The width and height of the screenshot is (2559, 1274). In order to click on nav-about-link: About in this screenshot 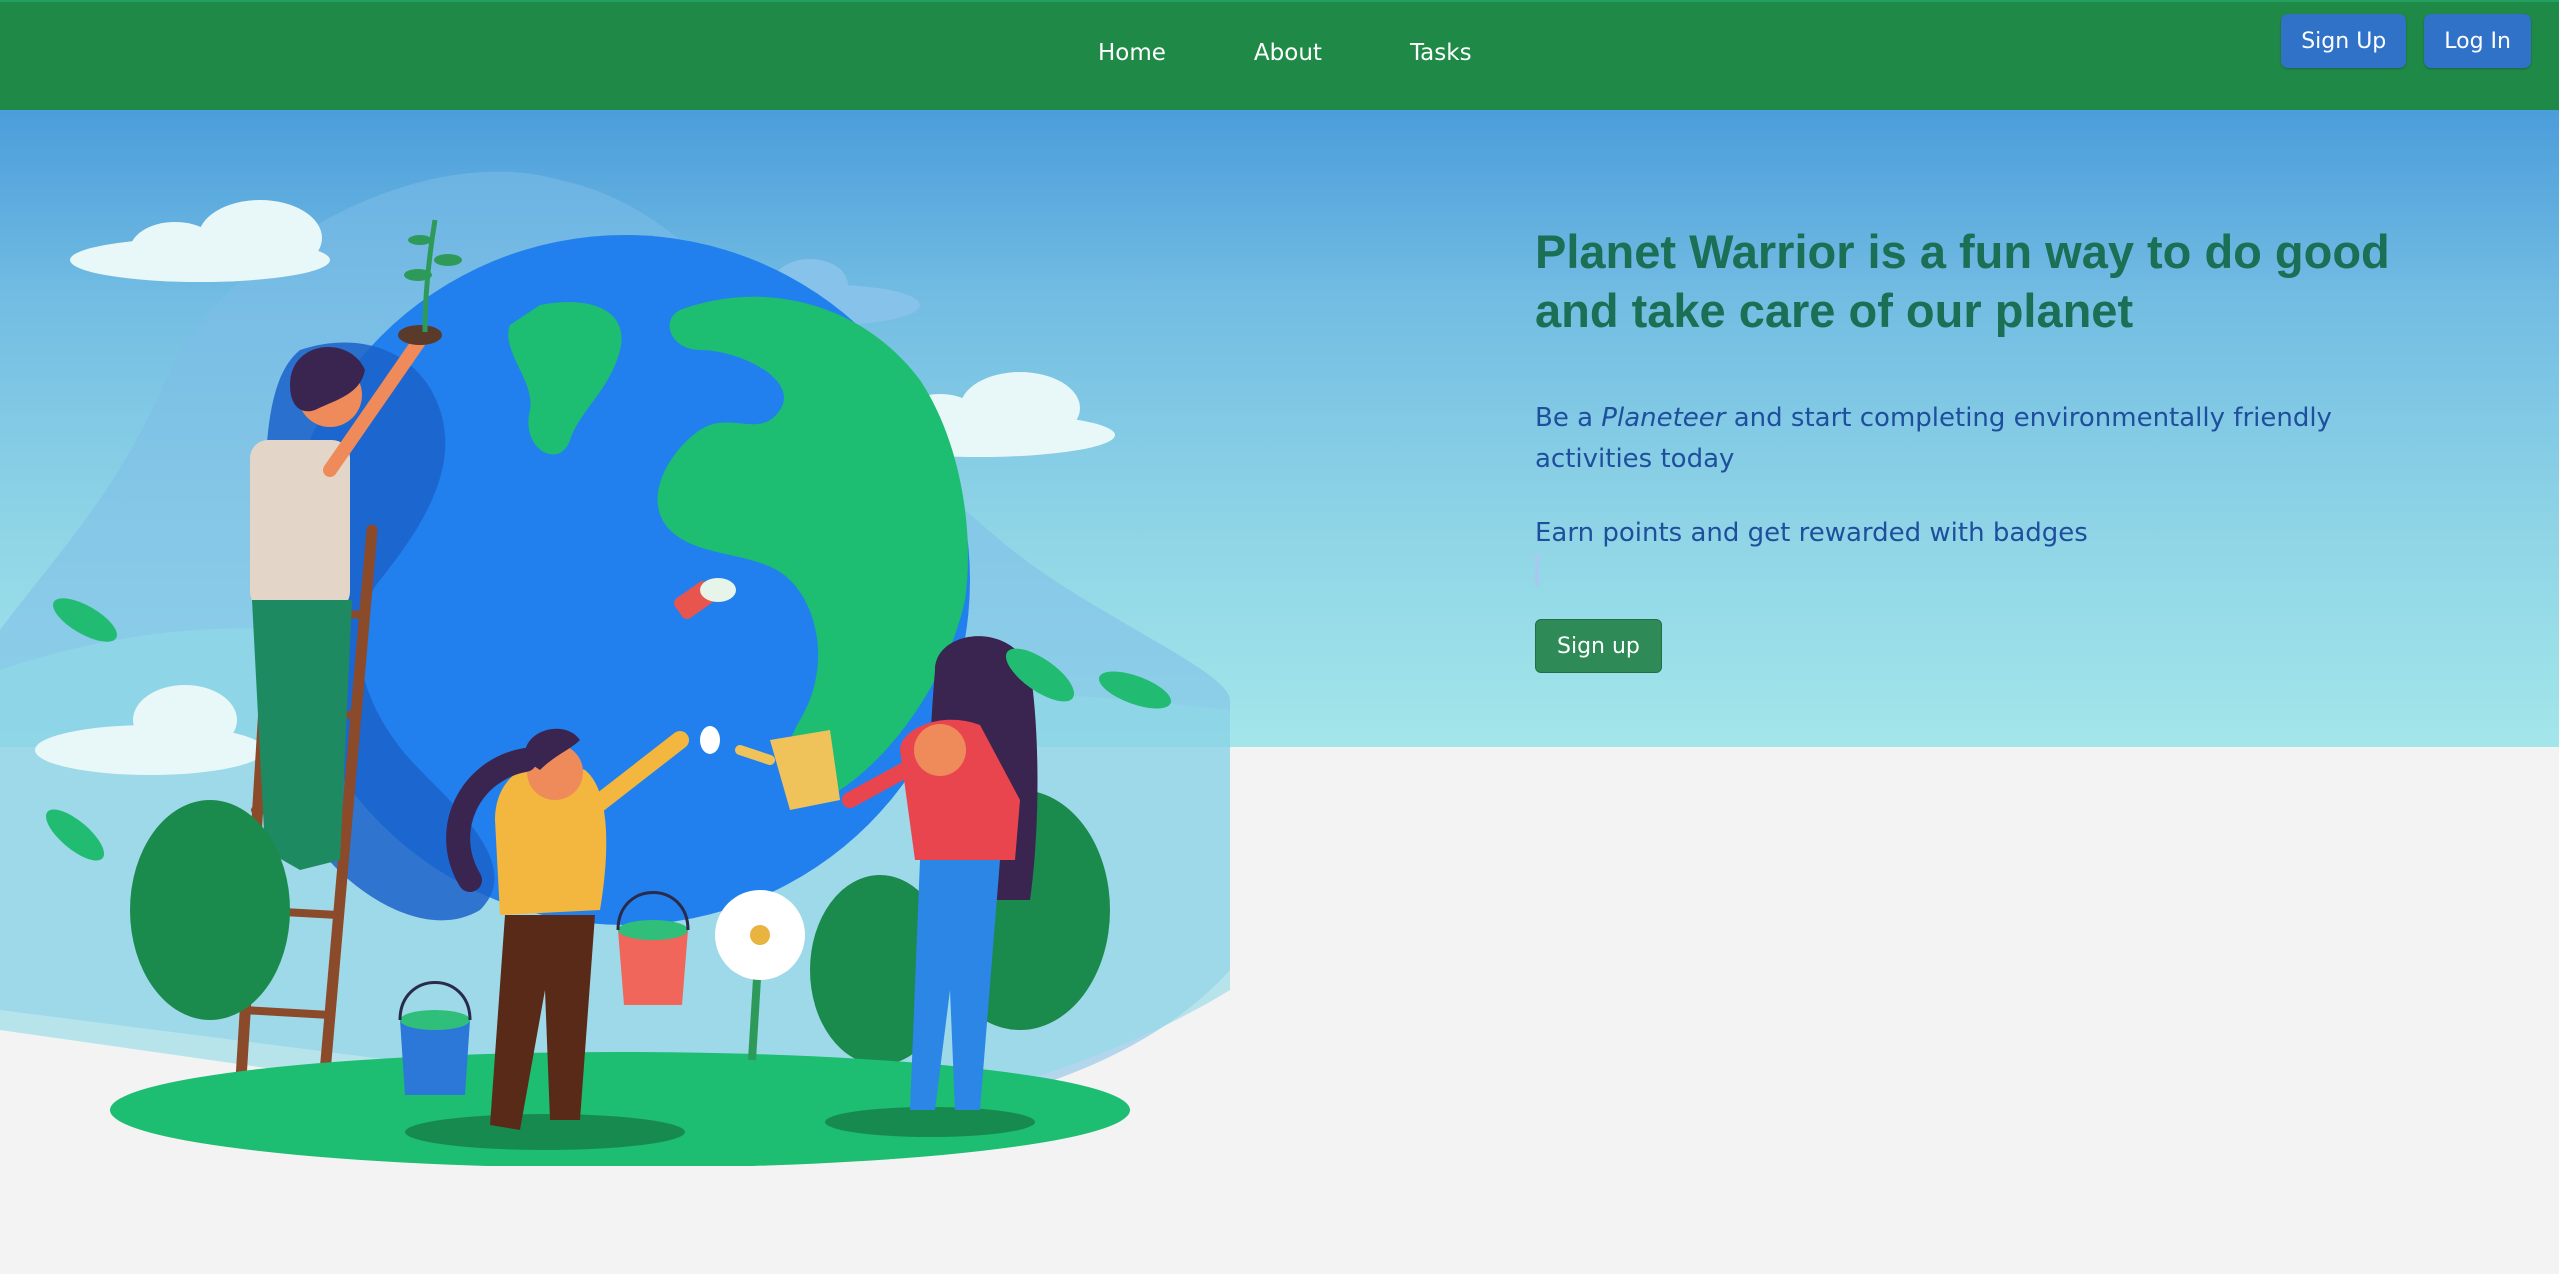, I will do `click(1288, 53)`.